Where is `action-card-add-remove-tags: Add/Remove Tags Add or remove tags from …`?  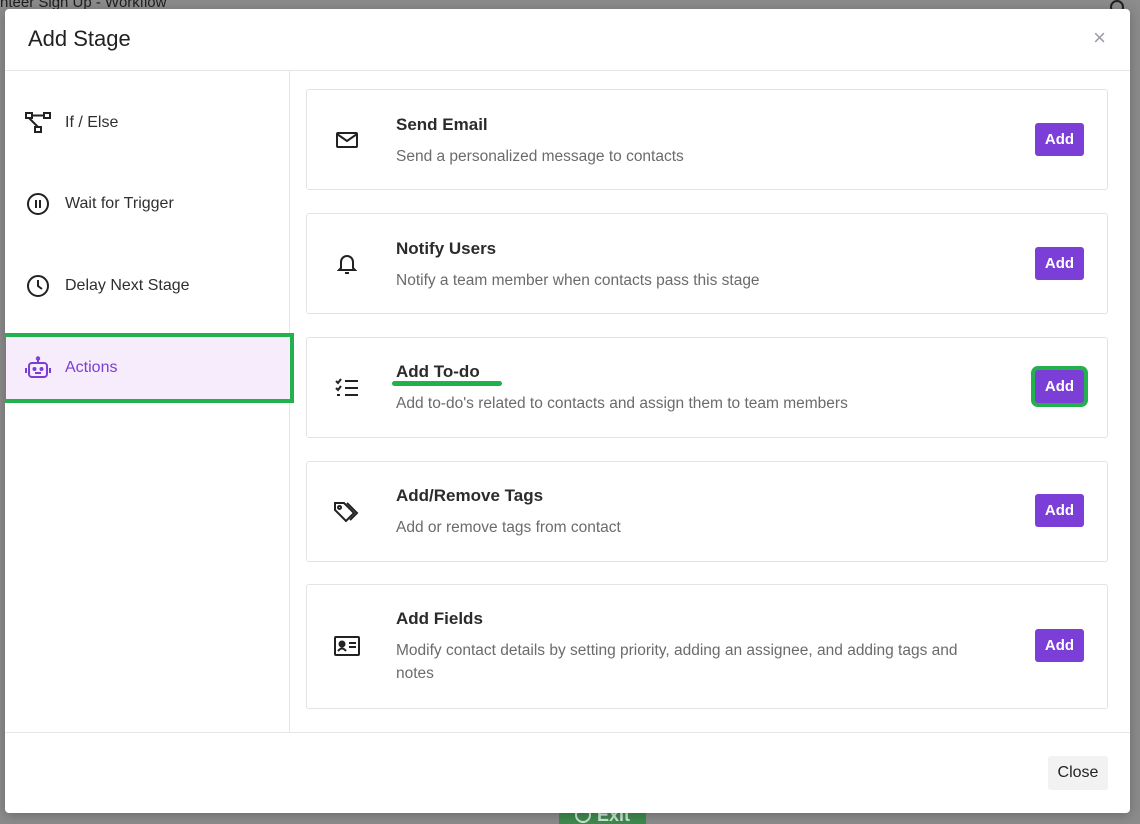
action-card-add-remove-tags: Add/Remove Tags Add or remove tags from … is located at coordinates (707, 511).